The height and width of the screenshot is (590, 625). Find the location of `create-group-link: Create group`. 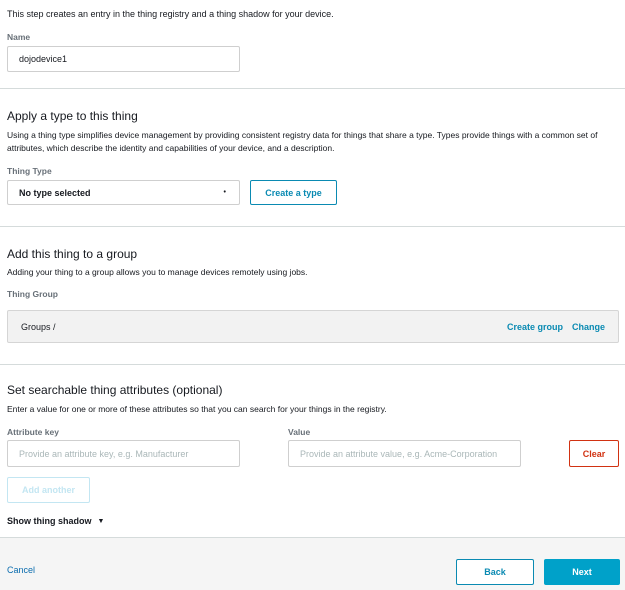

create-group-link: Create group is located at coordinates (535, 327).